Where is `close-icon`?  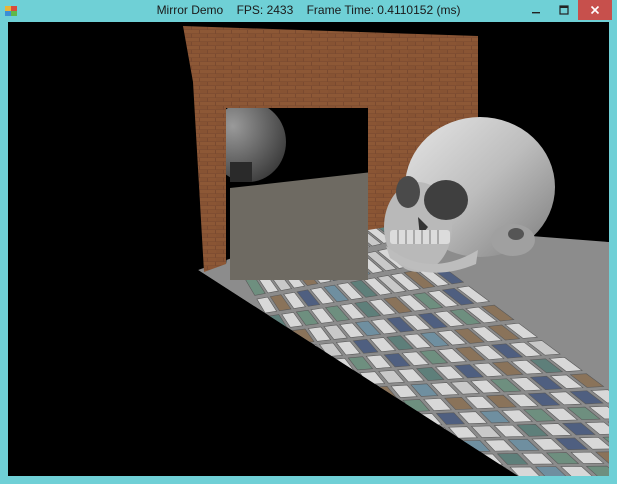
close-icon is located at coordinates (595, 10).